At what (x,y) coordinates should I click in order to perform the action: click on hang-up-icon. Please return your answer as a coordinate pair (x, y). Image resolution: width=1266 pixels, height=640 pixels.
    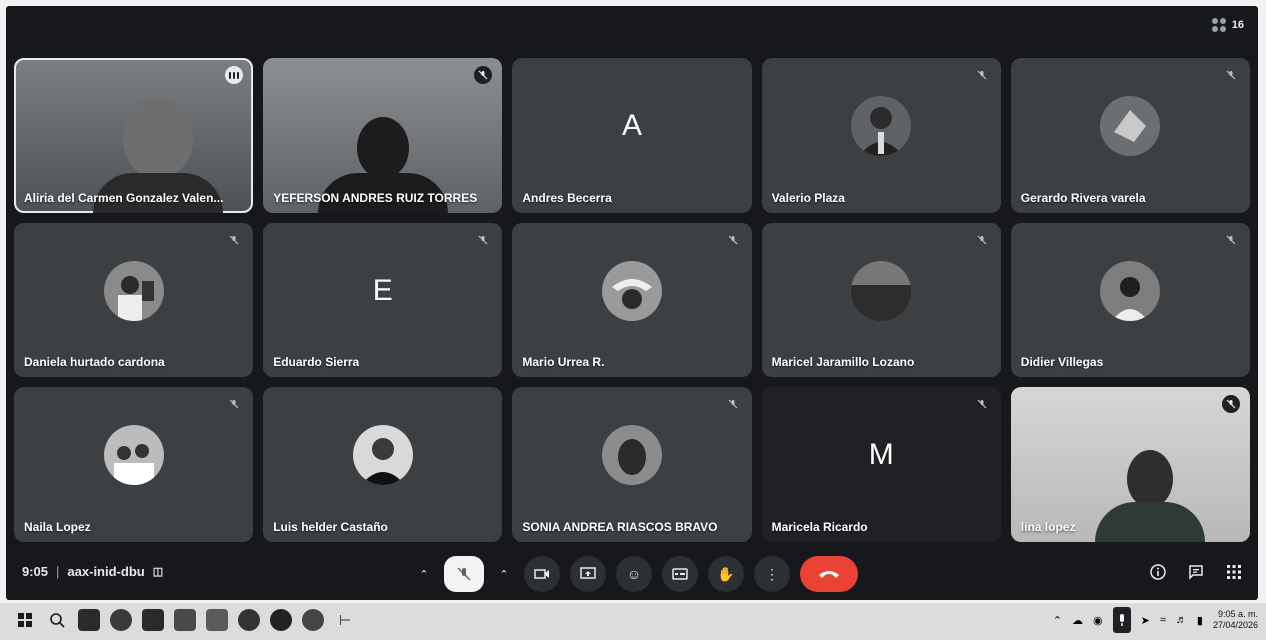
    Looking at the image, I should click on (829, 574).